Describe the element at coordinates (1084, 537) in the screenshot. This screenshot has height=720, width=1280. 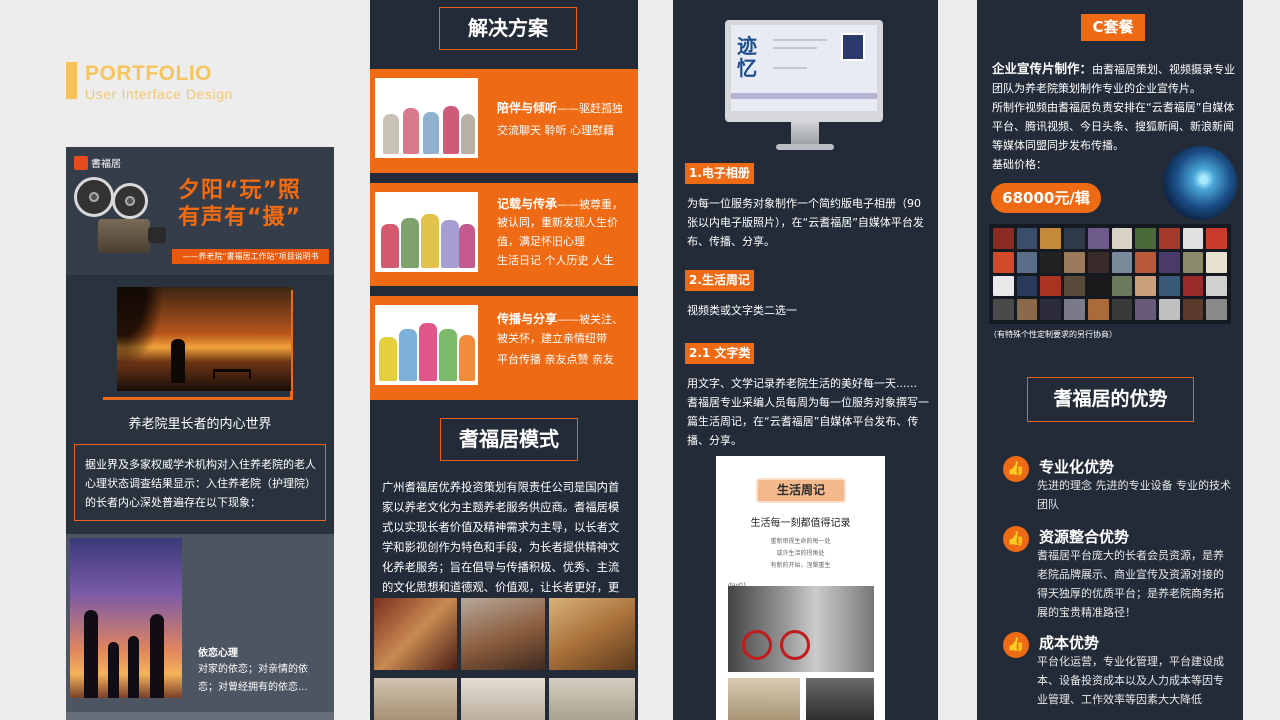
I see `advantage-title: 资源整合优势` at that location.